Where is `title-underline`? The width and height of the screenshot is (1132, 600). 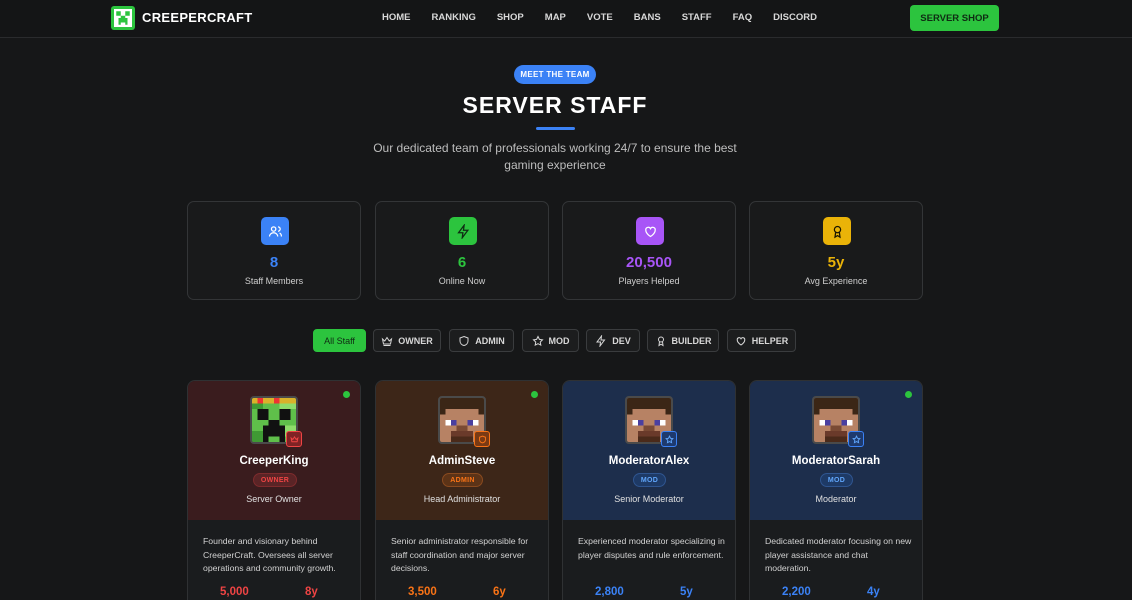 title-underline is located at coordinates (555, 128).